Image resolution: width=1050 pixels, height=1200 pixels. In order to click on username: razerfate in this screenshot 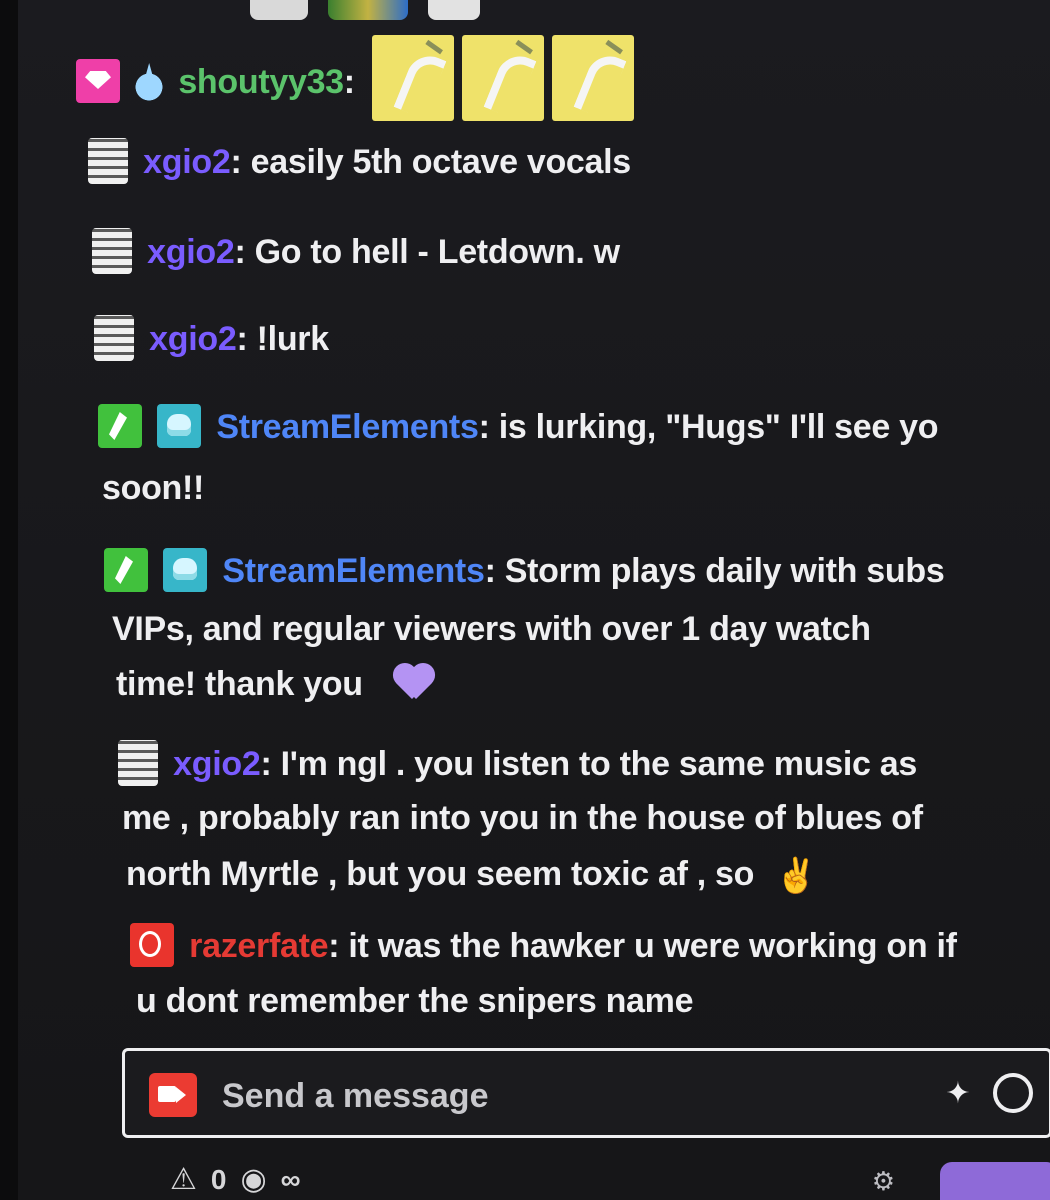, I will do `click(258, 946)`.